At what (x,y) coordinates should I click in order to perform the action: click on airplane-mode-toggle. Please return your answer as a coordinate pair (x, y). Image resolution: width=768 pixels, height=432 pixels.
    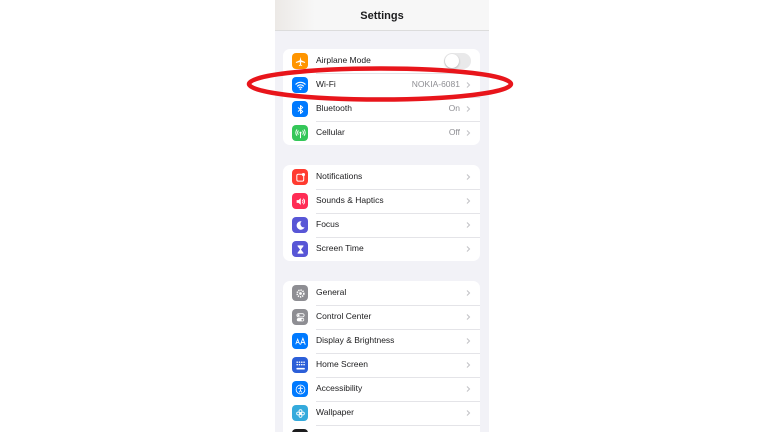
    Looking at the image, I should click on (457, 61).